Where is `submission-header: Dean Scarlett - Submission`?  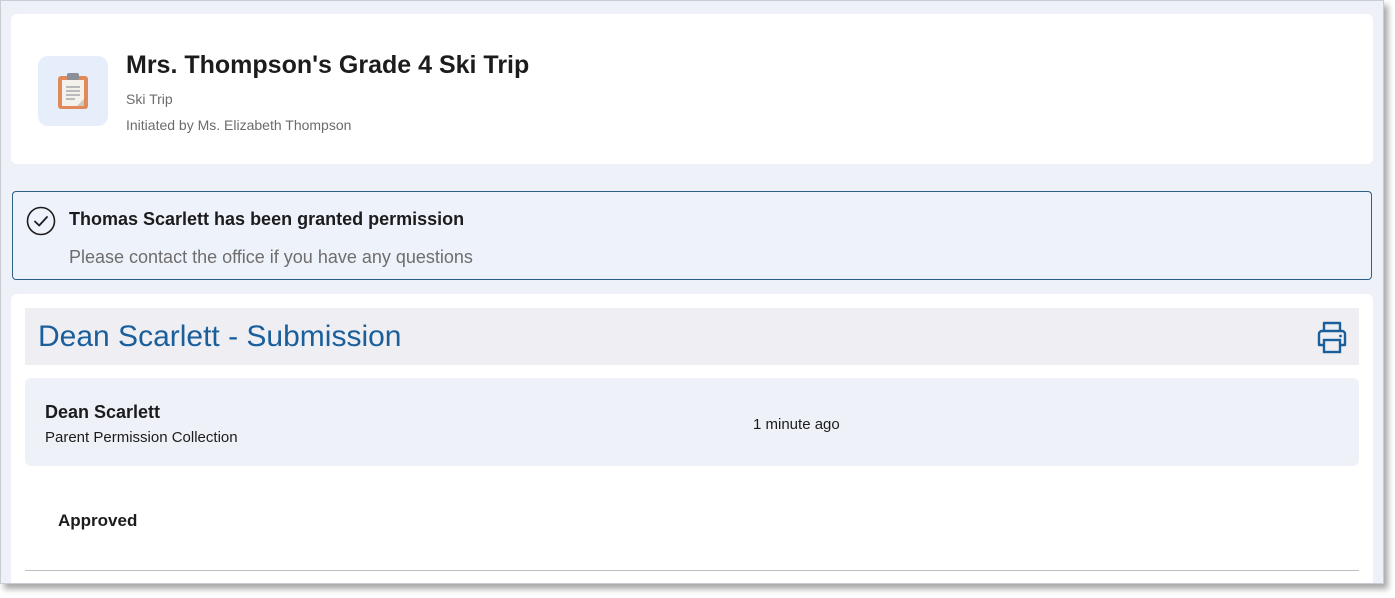 submission-header: Dean Scarlett - Submission is located at coordinates (692, 336).